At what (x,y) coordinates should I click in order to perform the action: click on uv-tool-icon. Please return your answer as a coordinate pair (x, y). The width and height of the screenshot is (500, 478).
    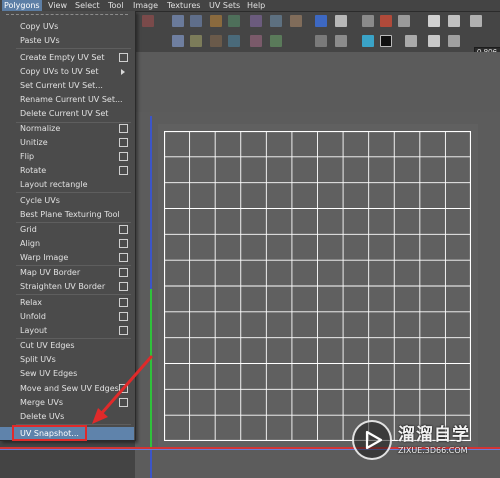
    Looking at the image, I should click on (148, 21).